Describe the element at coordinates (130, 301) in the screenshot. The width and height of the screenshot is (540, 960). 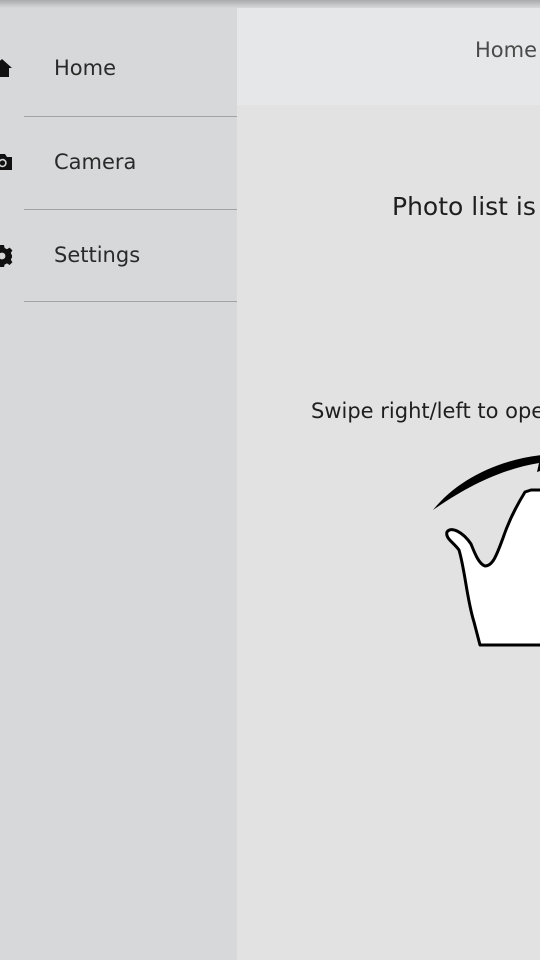
I see `drawer-divider` at that location.